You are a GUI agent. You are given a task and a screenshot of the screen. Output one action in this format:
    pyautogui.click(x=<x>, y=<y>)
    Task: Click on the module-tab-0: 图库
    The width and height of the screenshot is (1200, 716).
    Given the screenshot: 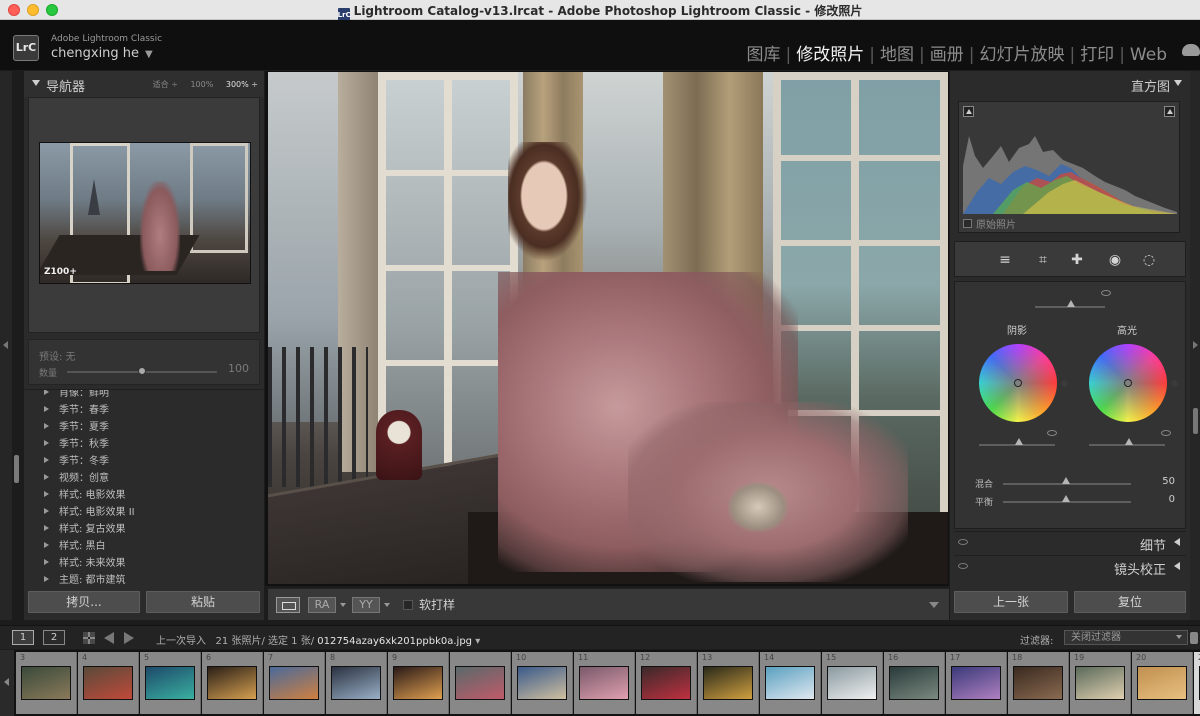 What is the action you would take?
    pyautogui.click(x=764, y=52)
    